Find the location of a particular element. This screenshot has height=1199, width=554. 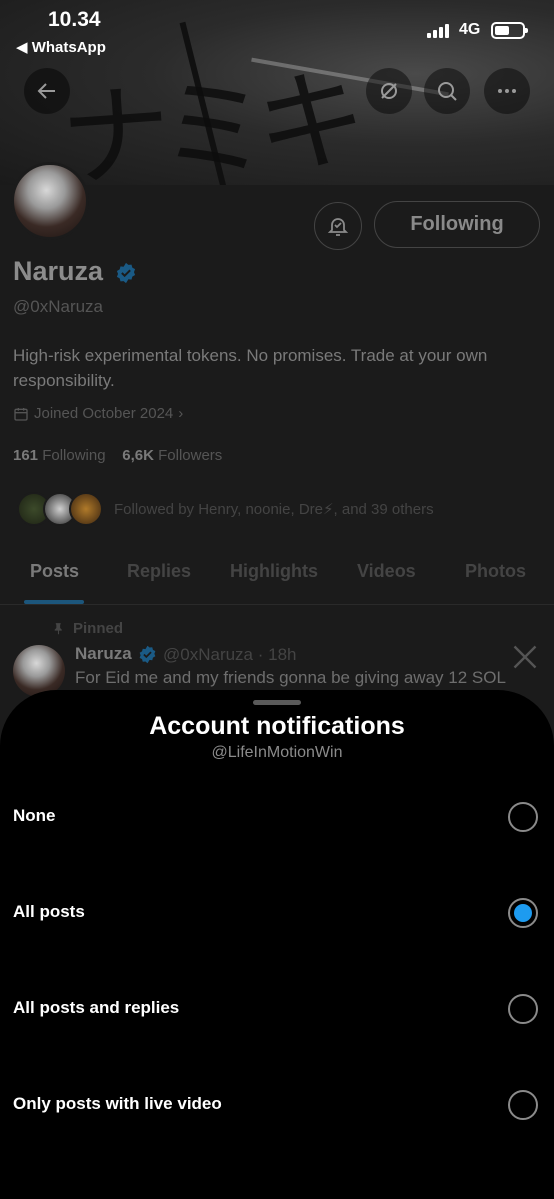

tab-videos: Videos is located at coordinates (386, 571).